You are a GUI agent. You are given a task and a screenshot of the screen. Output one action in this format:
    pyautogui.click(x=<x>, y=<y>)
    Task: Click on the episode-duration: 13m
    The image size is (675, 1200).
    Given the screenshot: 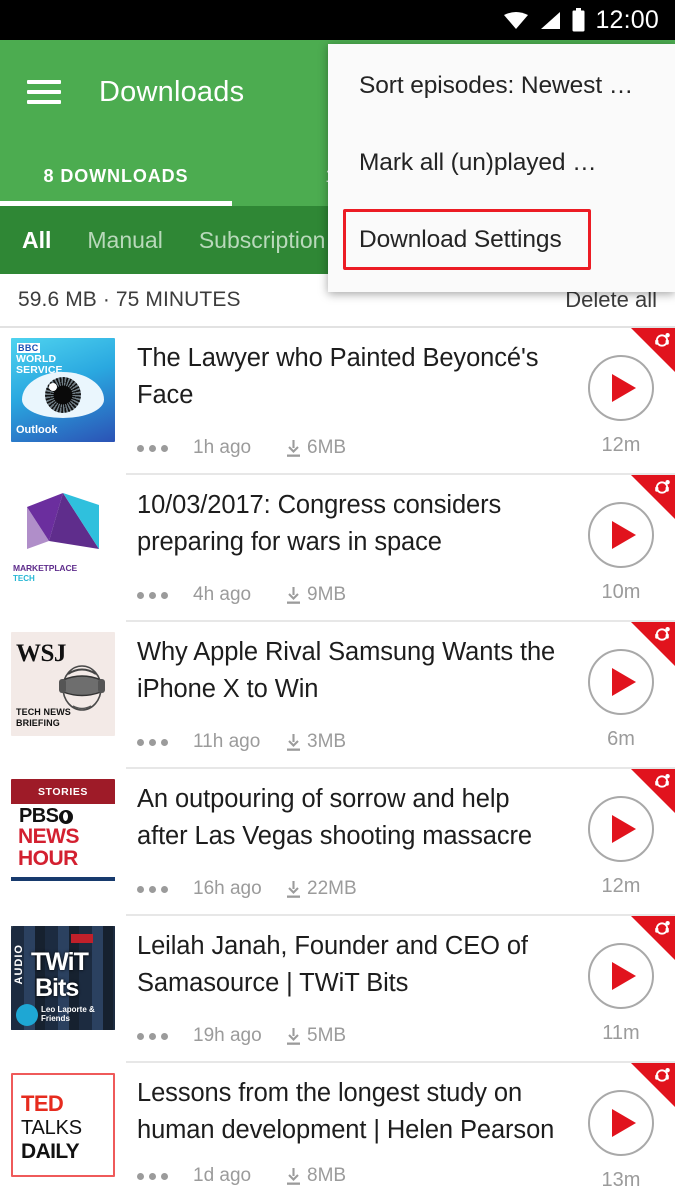 What is the action you would take?
    pyautogui.click(x=621, y=1180)
    